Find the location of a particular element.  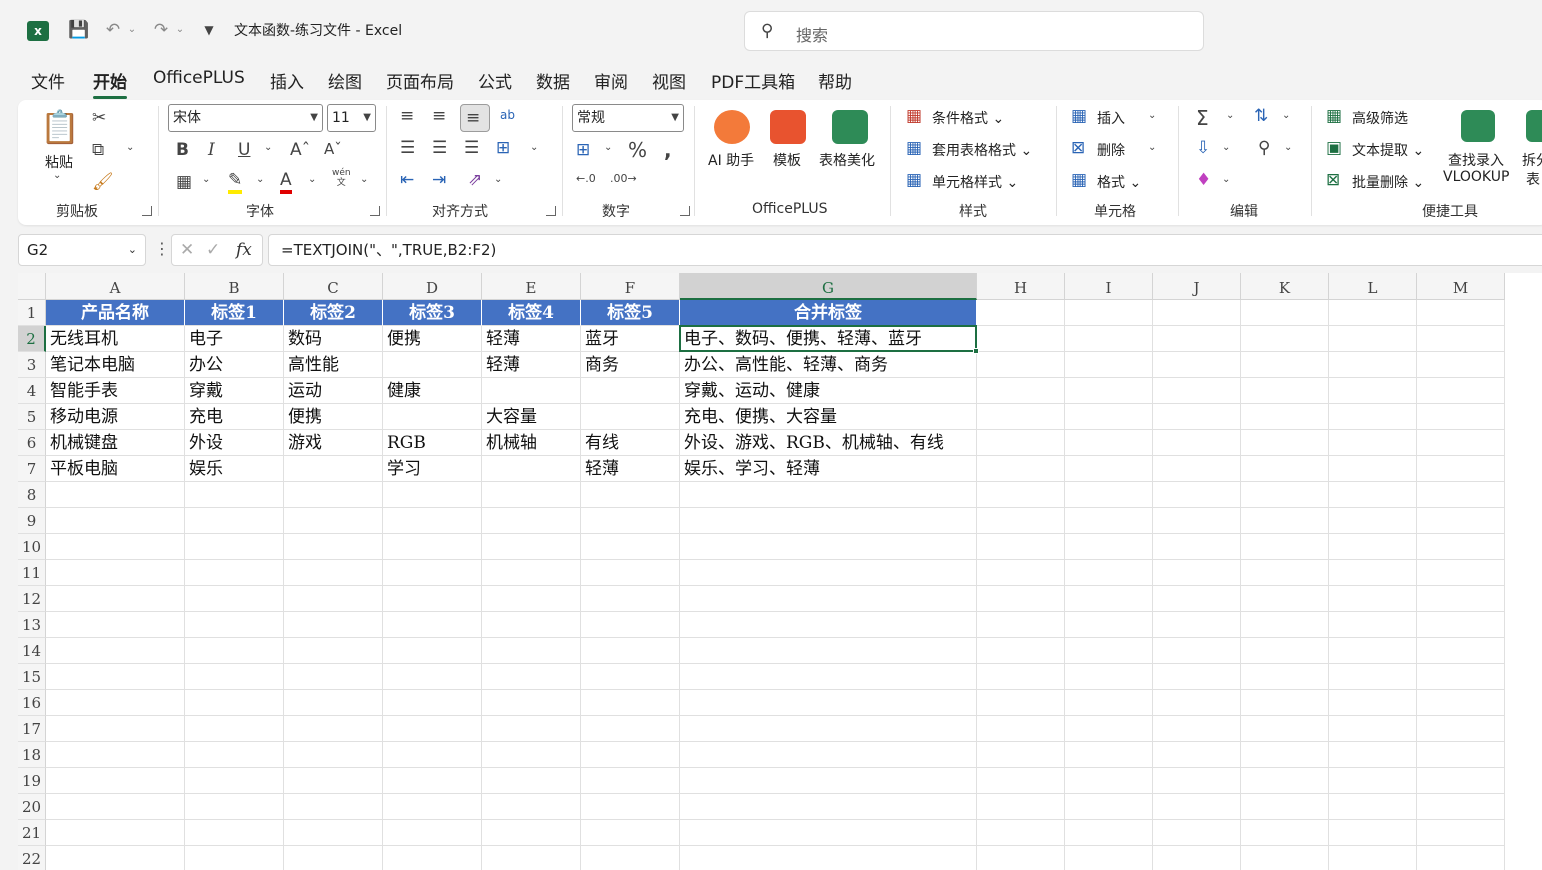

cell-e8 is located at coordinates (531, 495).